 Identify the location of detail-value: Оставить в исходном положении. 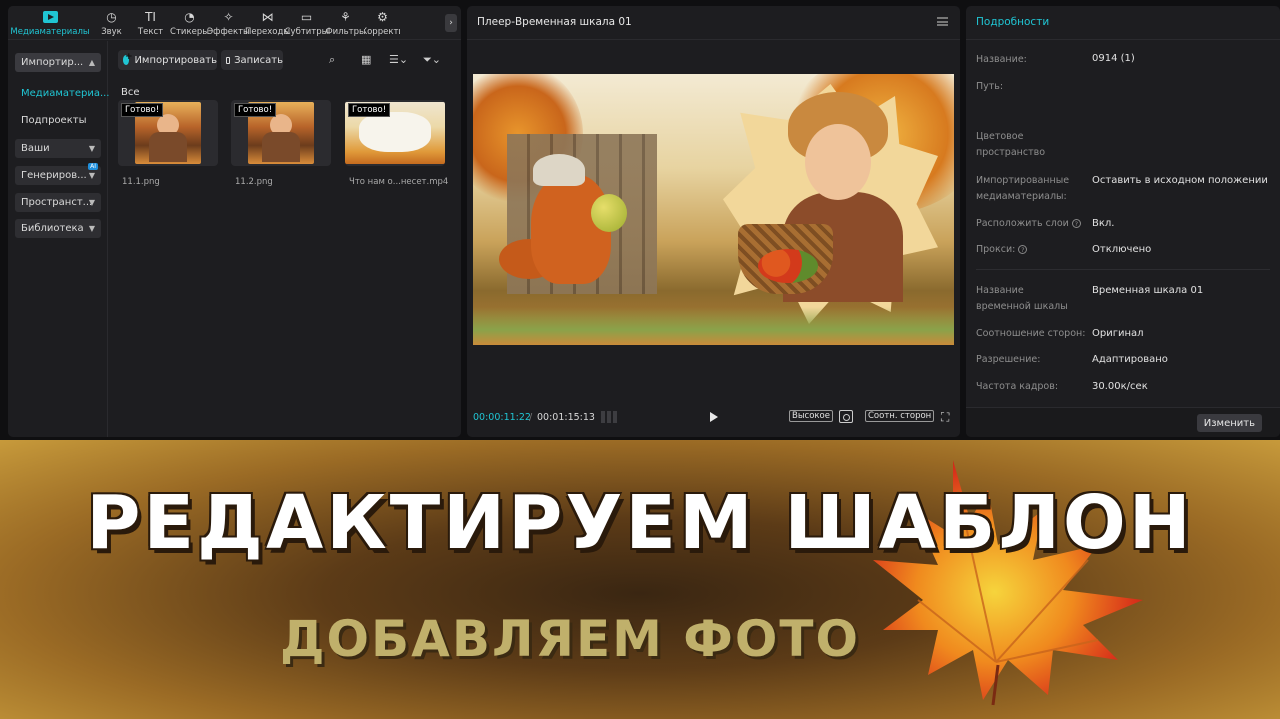
(1180, 180).